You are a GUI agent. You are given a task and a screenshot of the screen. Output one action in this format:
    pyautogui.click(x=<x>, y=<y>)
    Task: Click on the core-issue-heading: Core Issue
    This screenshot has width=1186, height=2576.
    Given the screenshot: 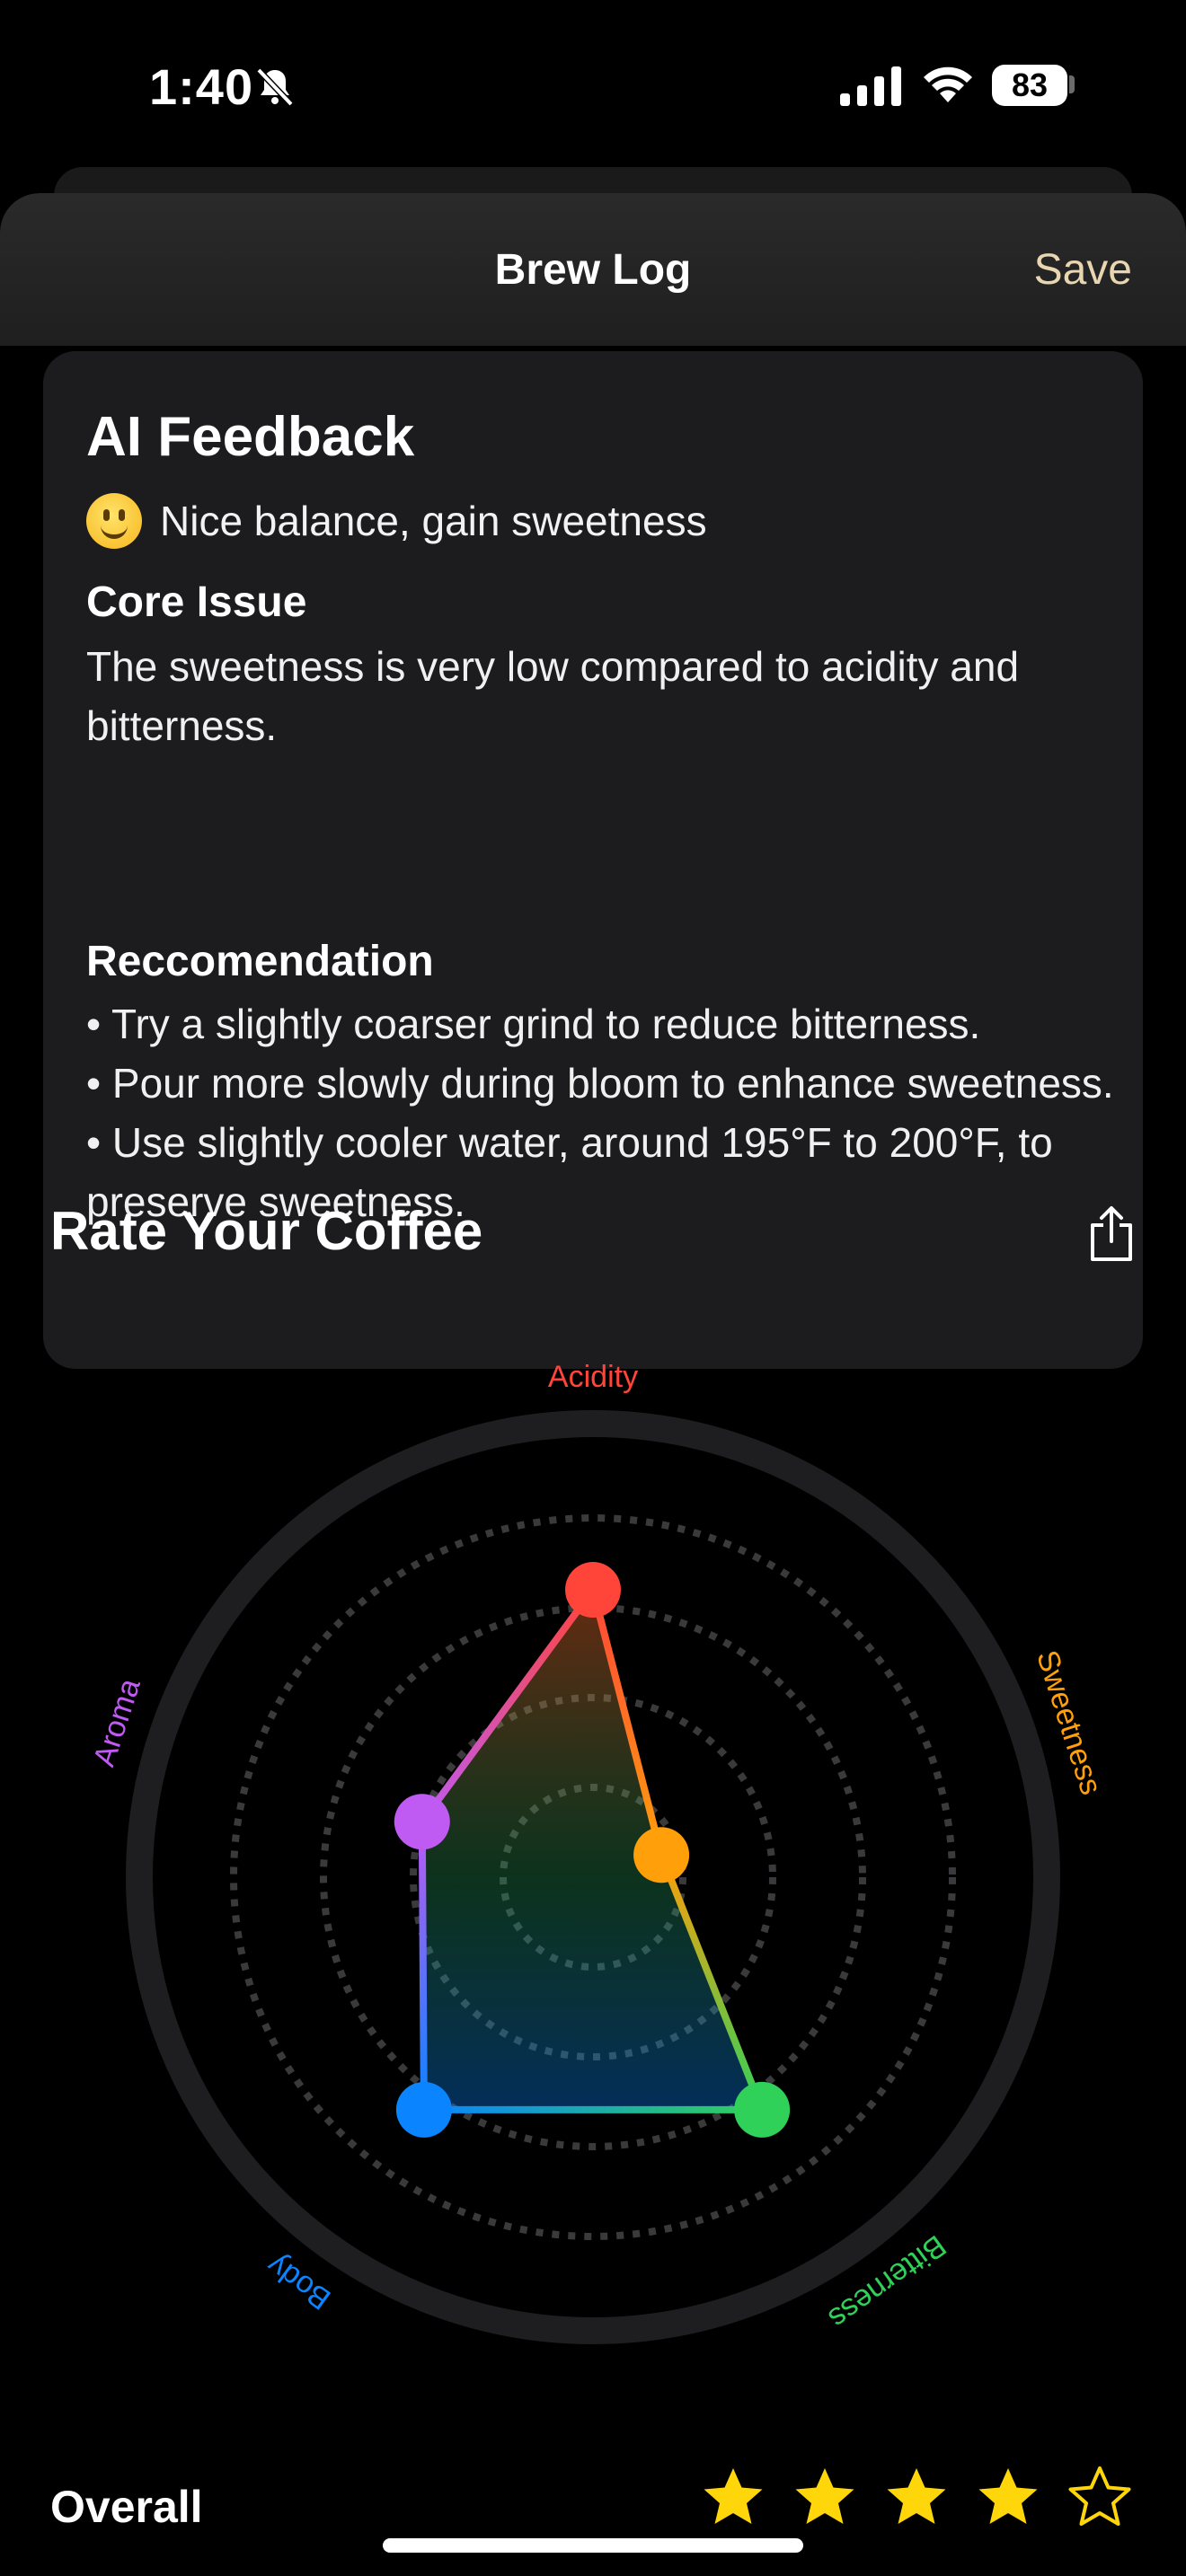 What is the action you would take?
    pyautogui.click(x=196, y=602)
    